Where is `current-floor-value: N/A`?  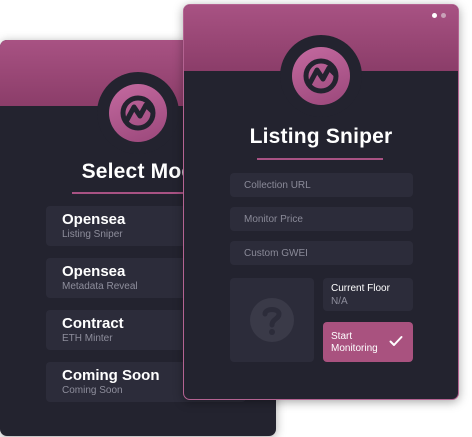 current-floor-value: N/A is located at coordinates (339, 301).